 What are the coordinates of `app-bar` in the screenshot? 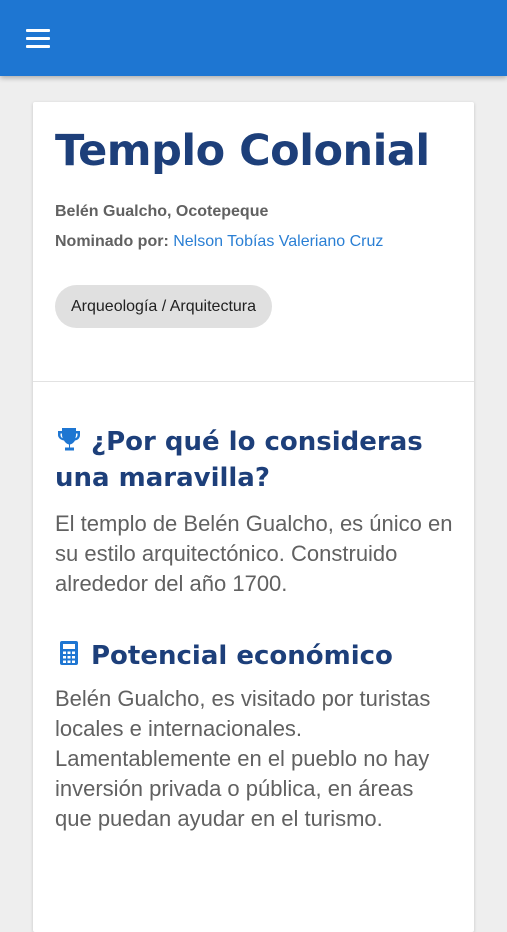 It's located at (253, 38).